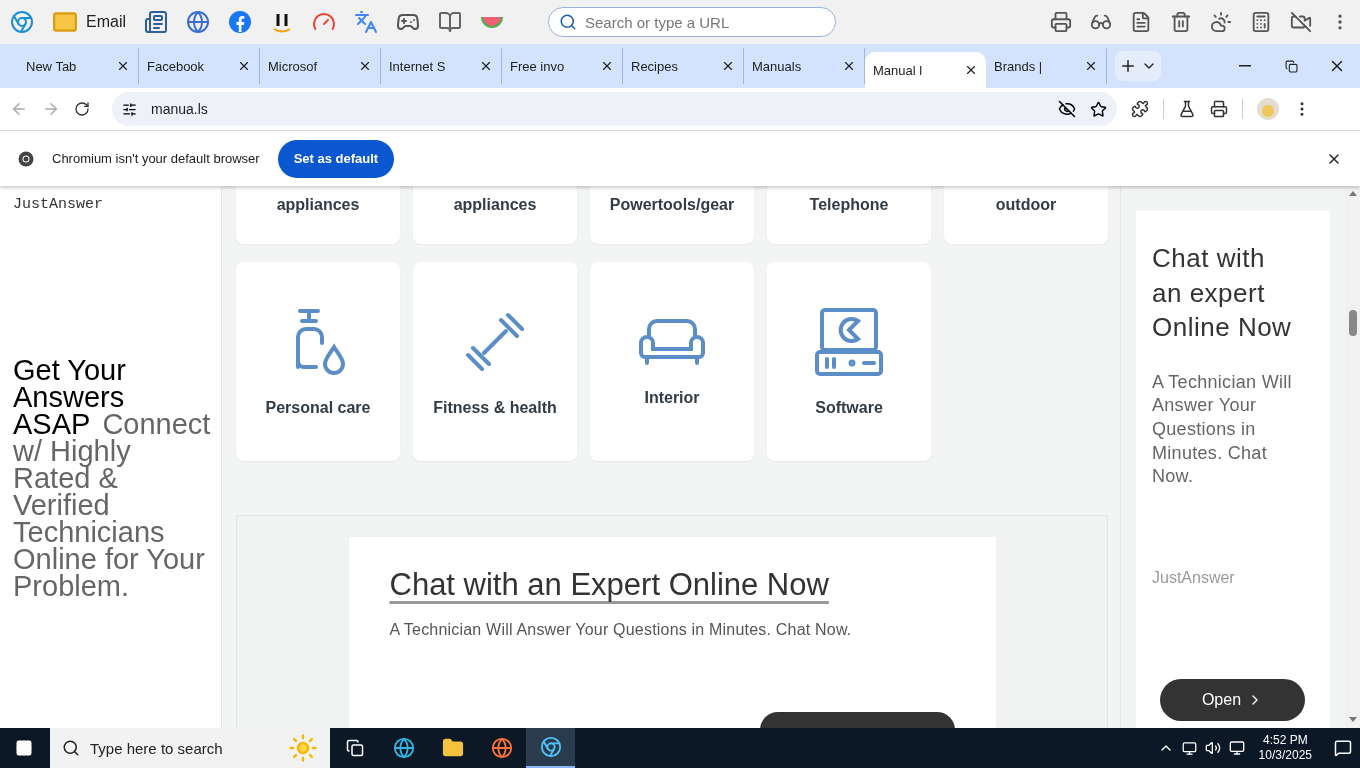 The width and height of the screenshot is (1360, 768). Describe the element at coordinates (240, 22) in the screenshot. I see `facebook-icon` at that location.